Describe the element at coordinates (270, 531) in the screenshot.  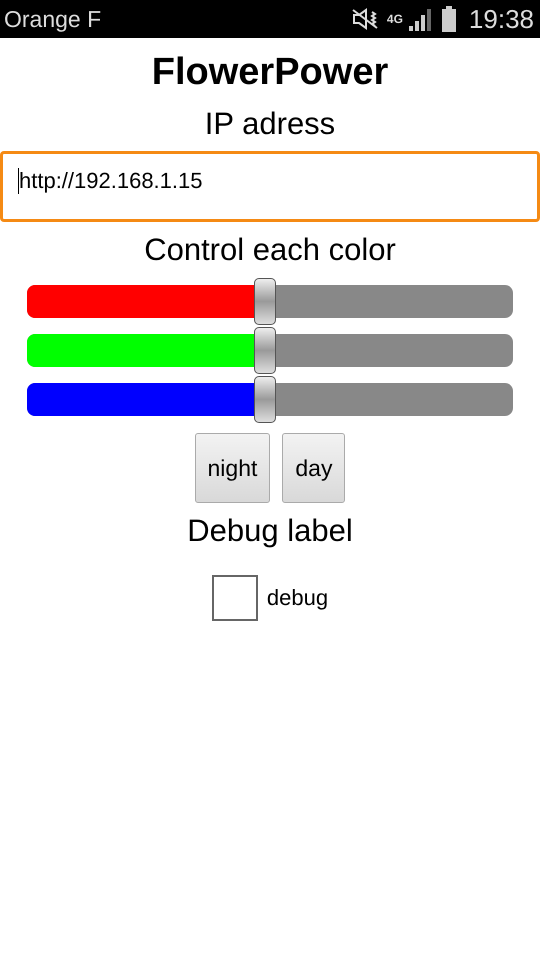
I see `debug-label: Debug label` at that location.